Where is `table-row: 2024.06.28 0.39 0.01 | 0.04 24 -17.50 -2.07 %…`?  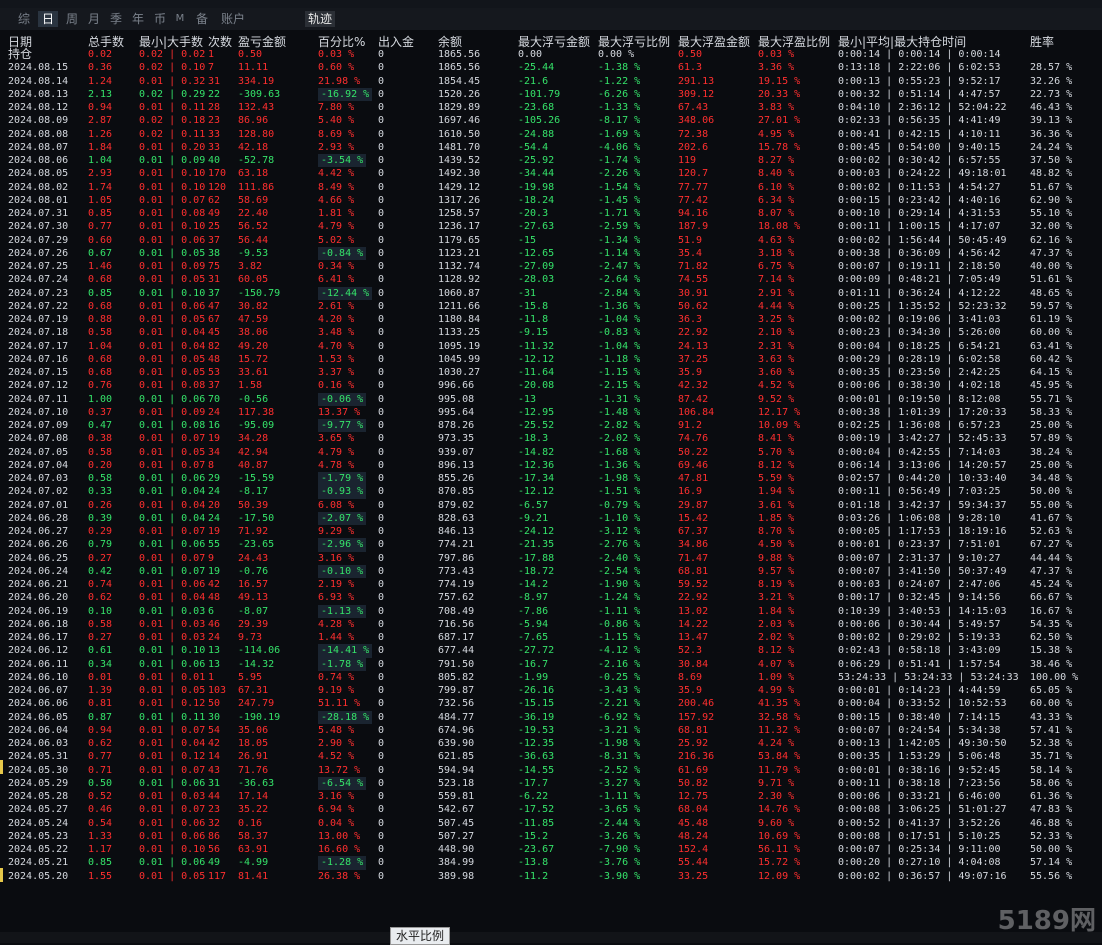
table-row: 2024.06.28 0.39 0.01 | 0.04 24 -17.50 -2.07 %… is located at coordinates (551, 518).